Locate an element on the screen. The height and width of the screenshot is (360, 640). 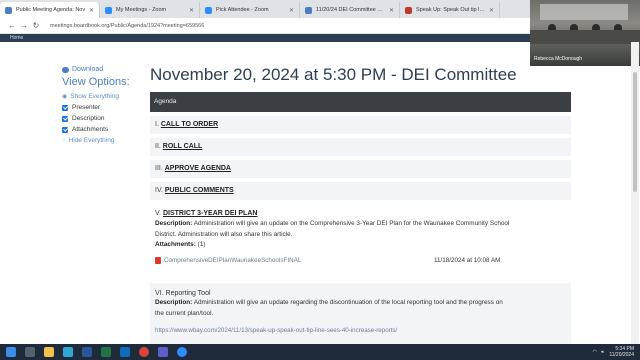
scrollbar-thumb is located at coordinates (635, 132).